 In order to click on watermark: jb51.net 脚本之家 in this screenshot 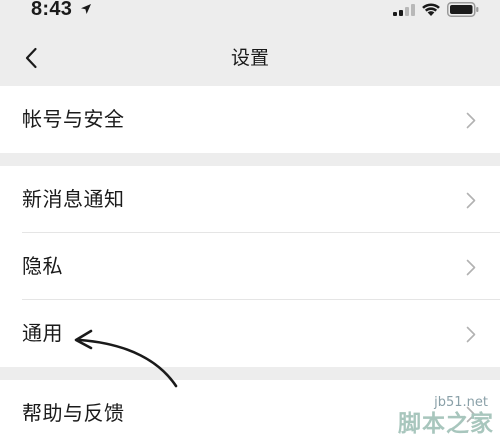, I will do `click(419, 419)`.